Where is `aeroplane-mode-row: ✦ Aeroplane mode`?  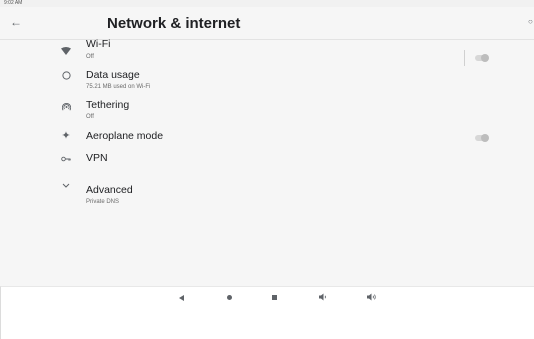
aeroplane-mode-row: ✦ Aeroplane mode is located at coordinates (267, 137).